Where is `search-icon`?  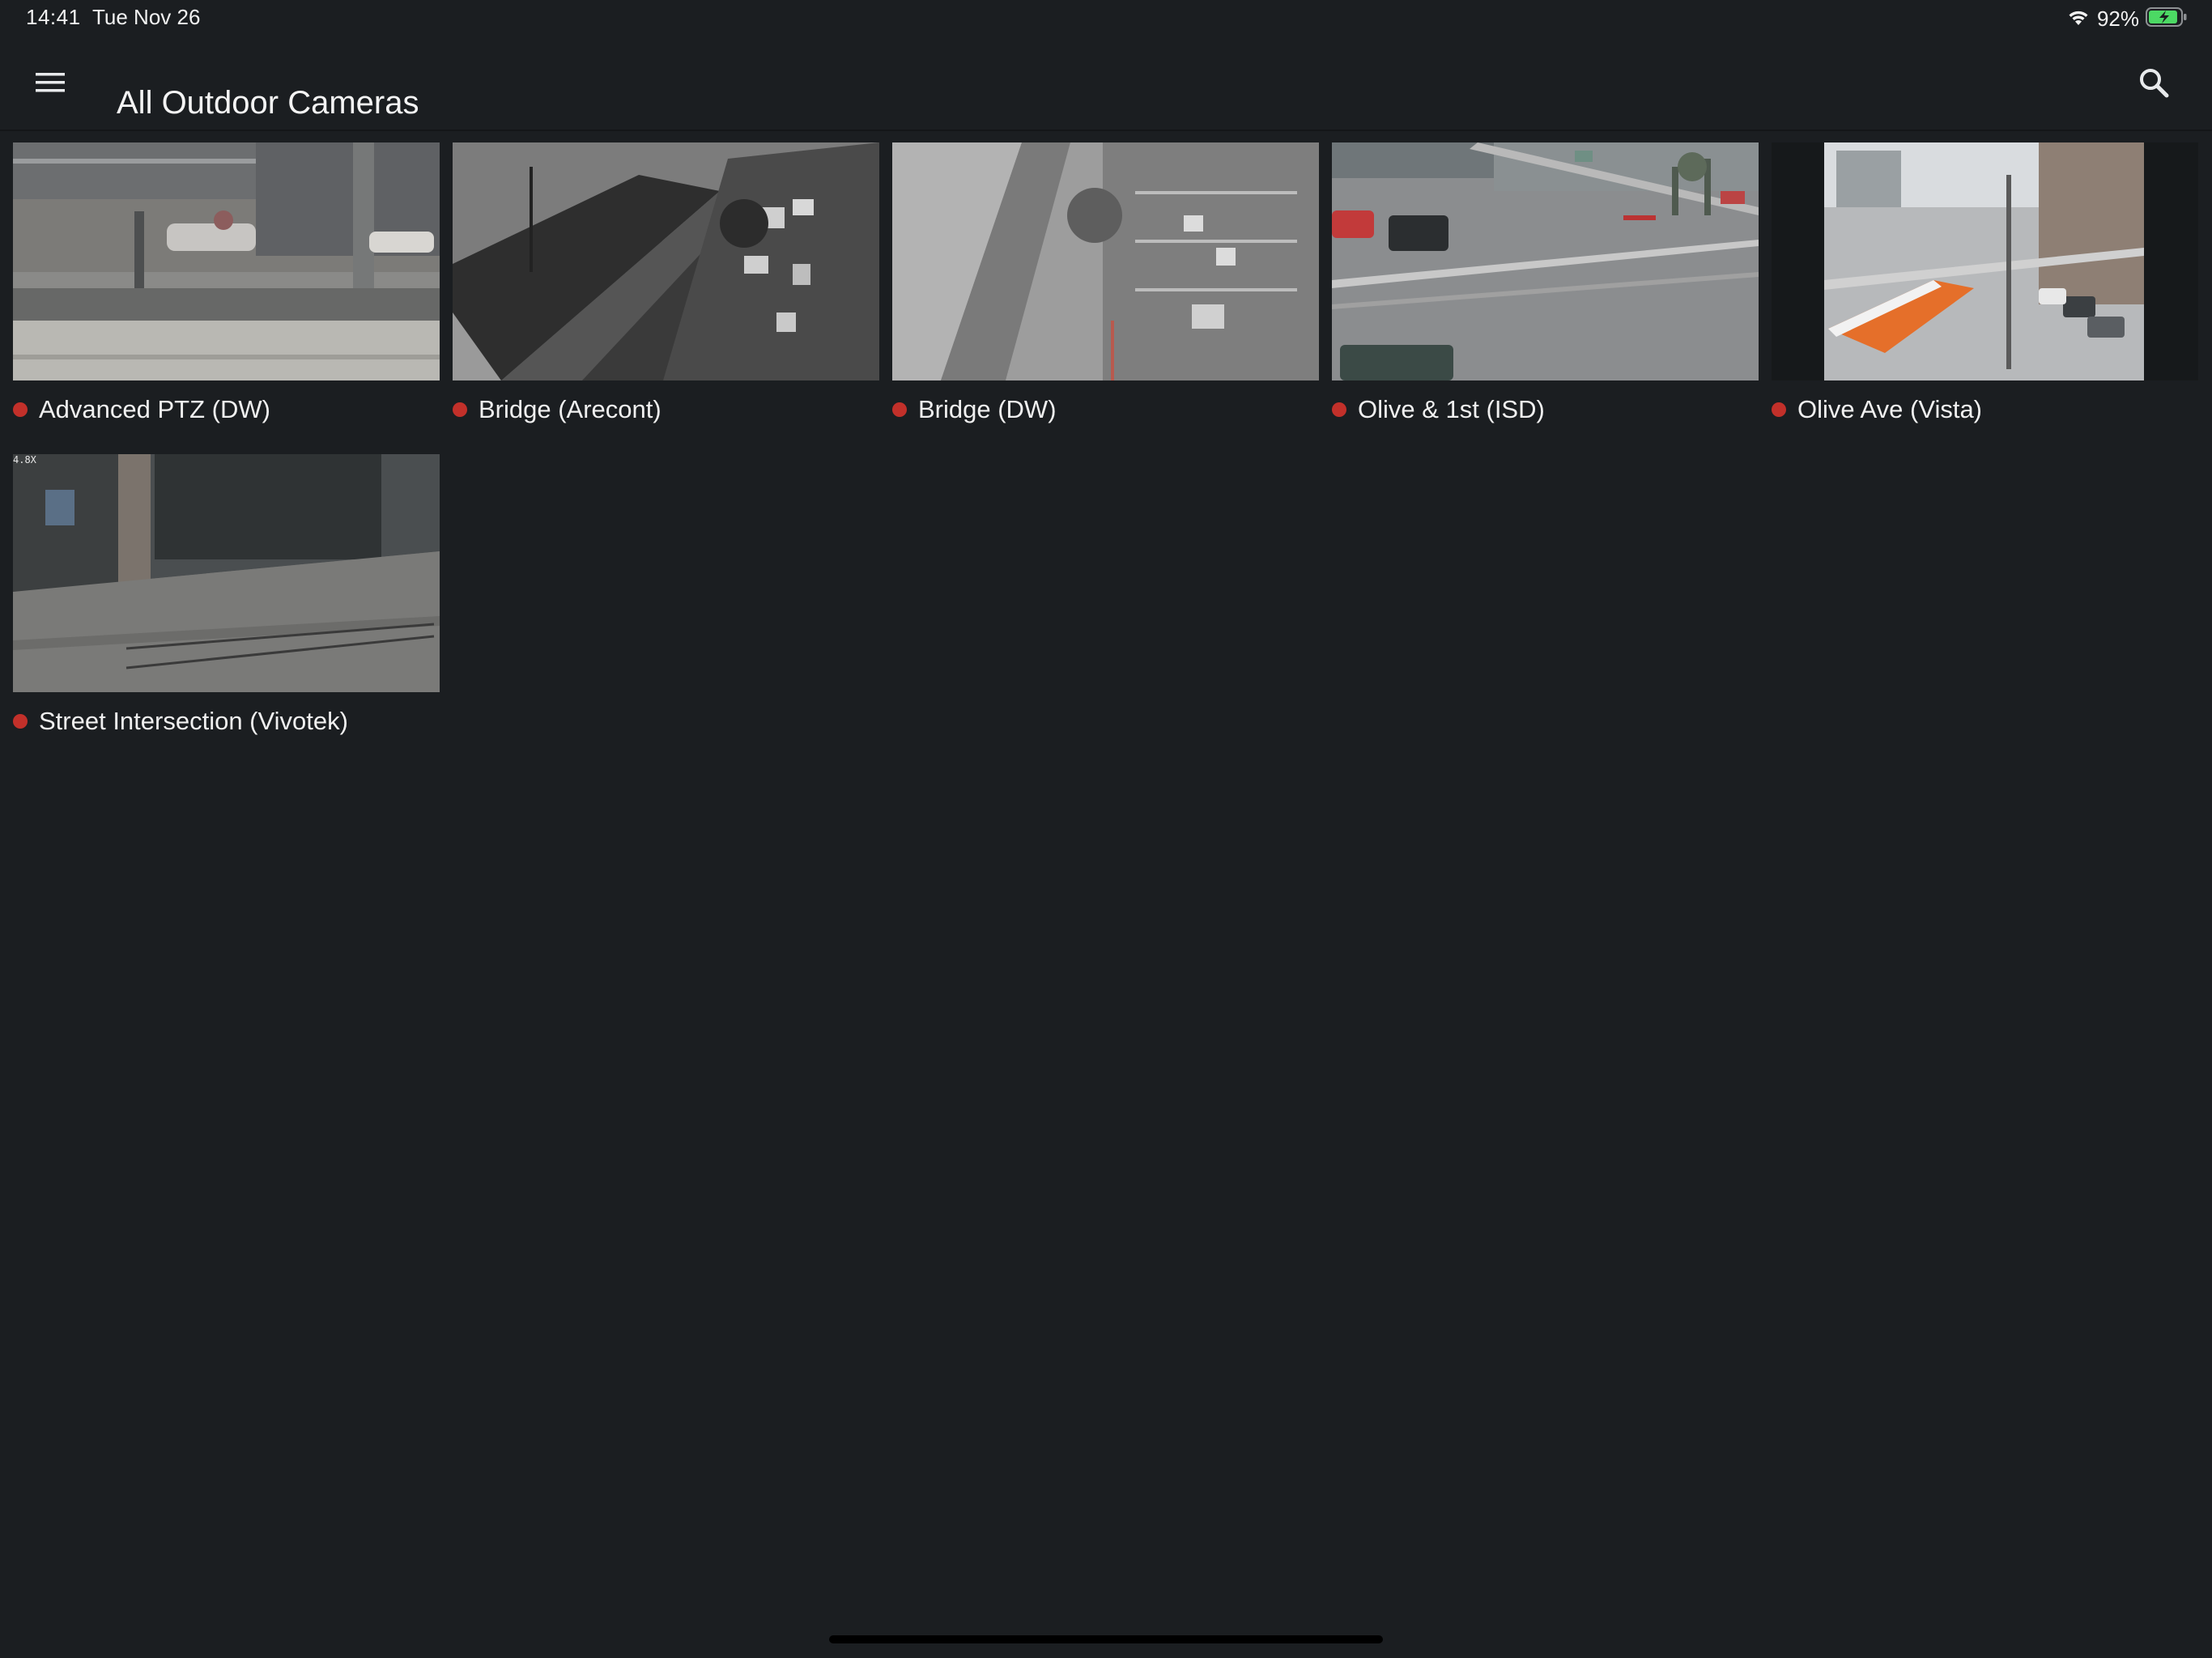
search-icon is located at coordinates (2154, 84).